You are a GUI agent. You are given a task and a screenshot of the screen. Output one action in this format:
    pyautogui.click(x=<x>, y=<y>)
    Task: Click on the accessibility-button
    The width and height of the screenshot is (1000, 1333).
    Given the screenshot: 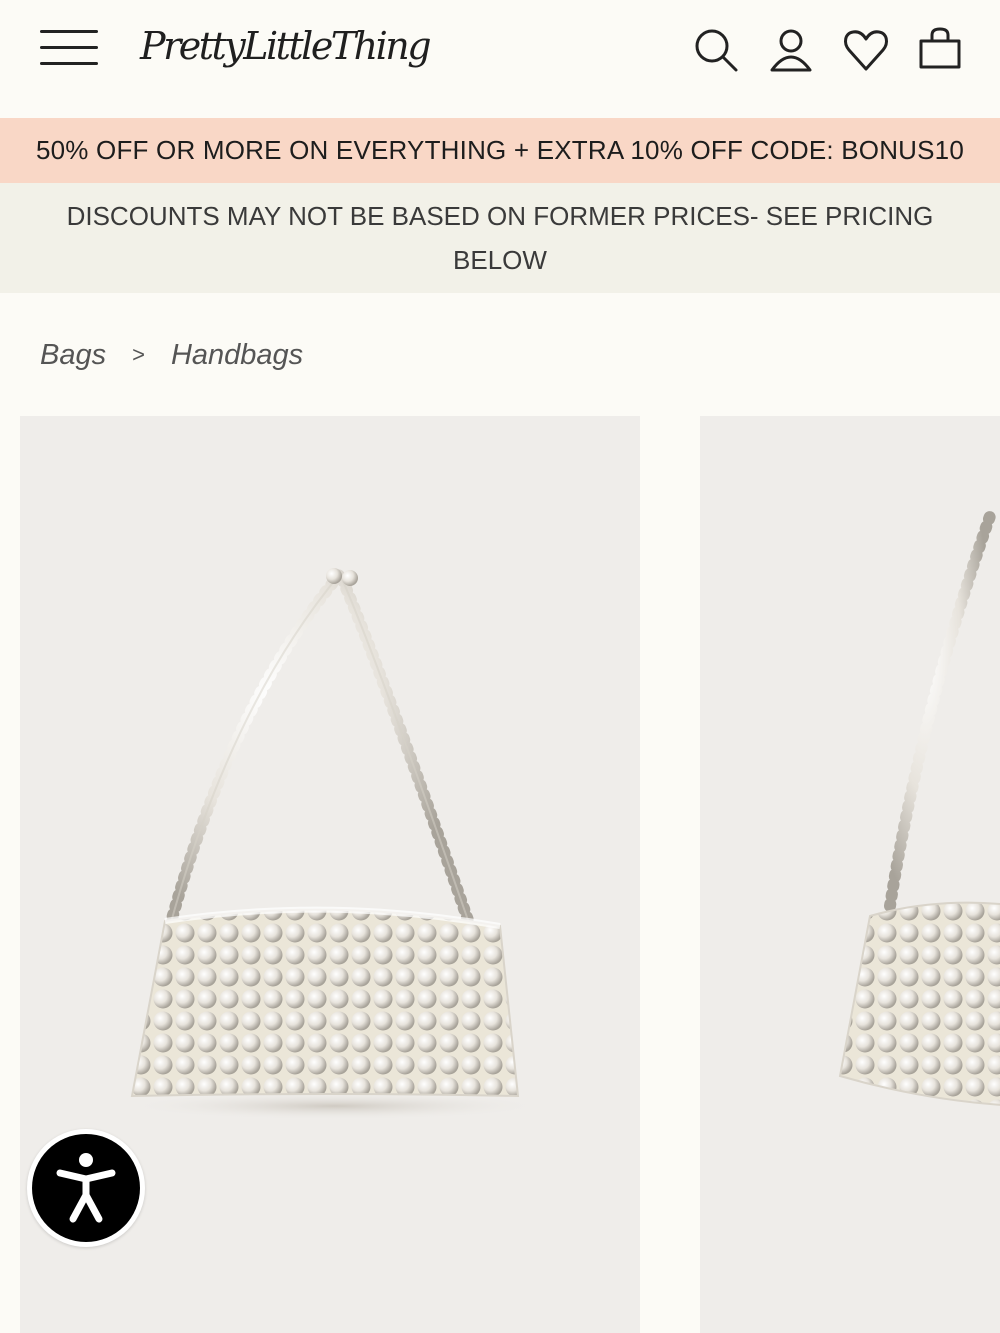 What is the action you would take?
    pyautogui.click(x=86, y=1188)
    